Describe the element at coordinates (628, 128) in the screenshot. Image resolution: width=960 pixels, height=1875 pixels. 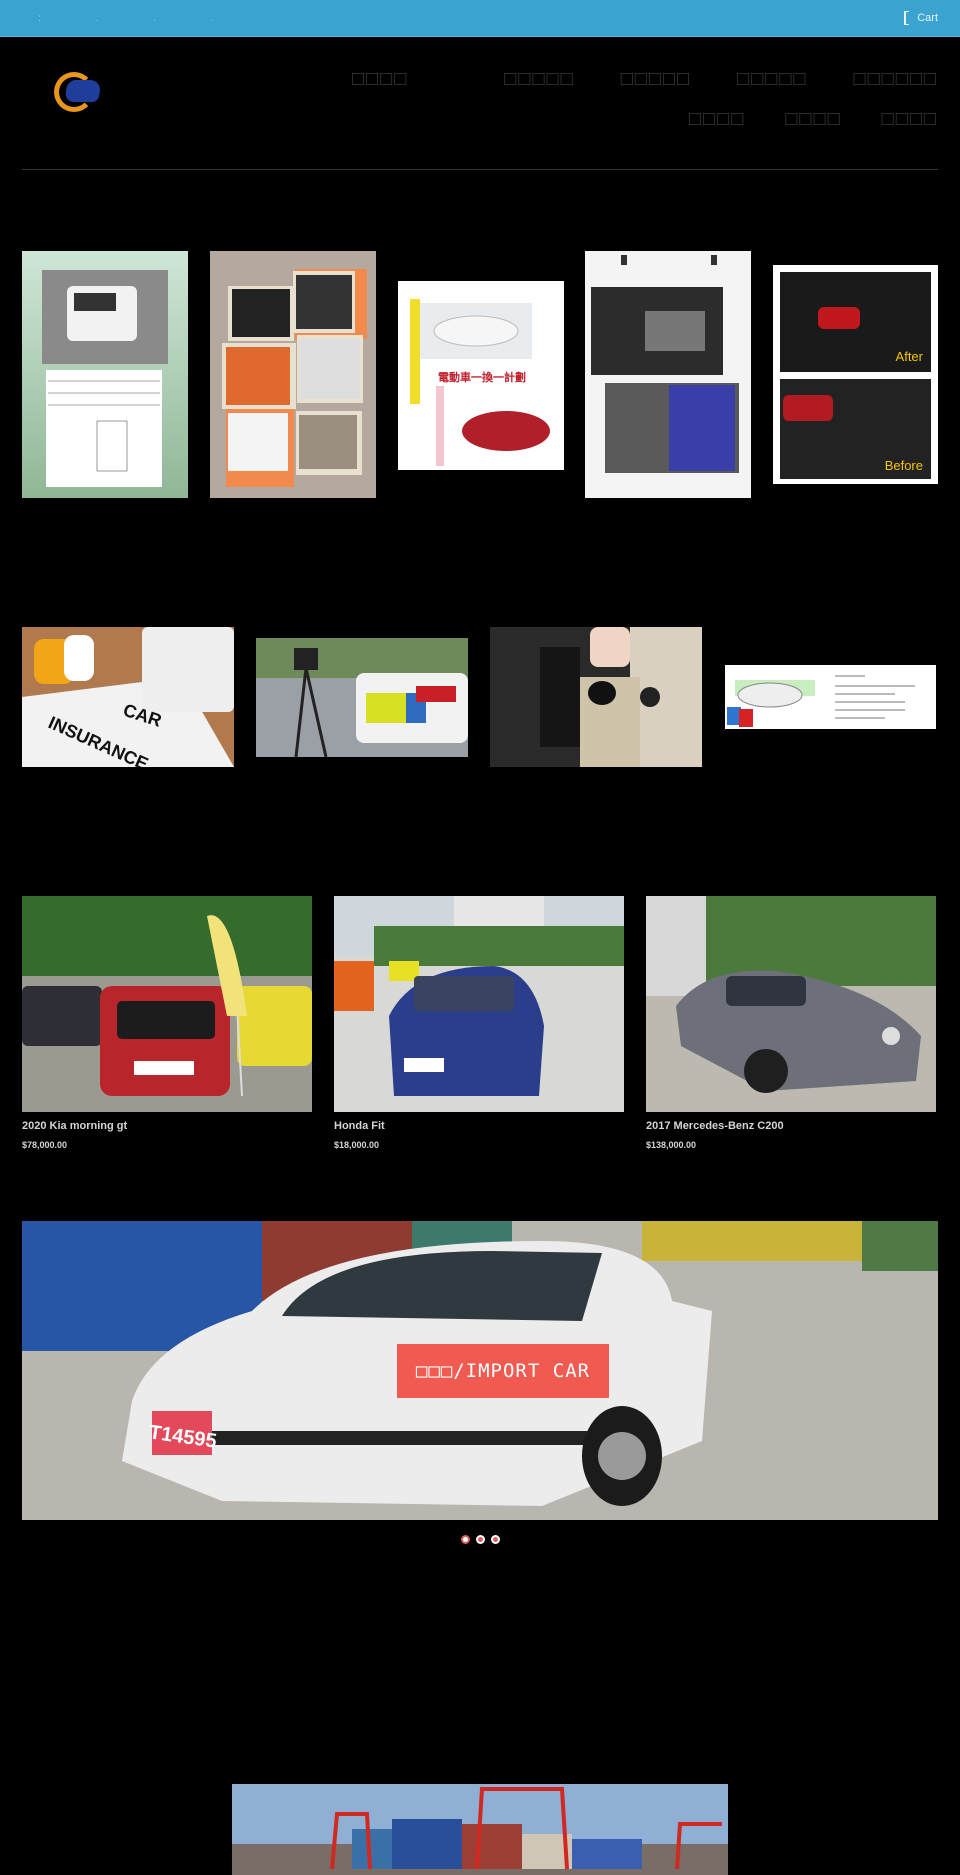
I see `nav-row-2: □□□□ □□□□ □□□□` at that location.